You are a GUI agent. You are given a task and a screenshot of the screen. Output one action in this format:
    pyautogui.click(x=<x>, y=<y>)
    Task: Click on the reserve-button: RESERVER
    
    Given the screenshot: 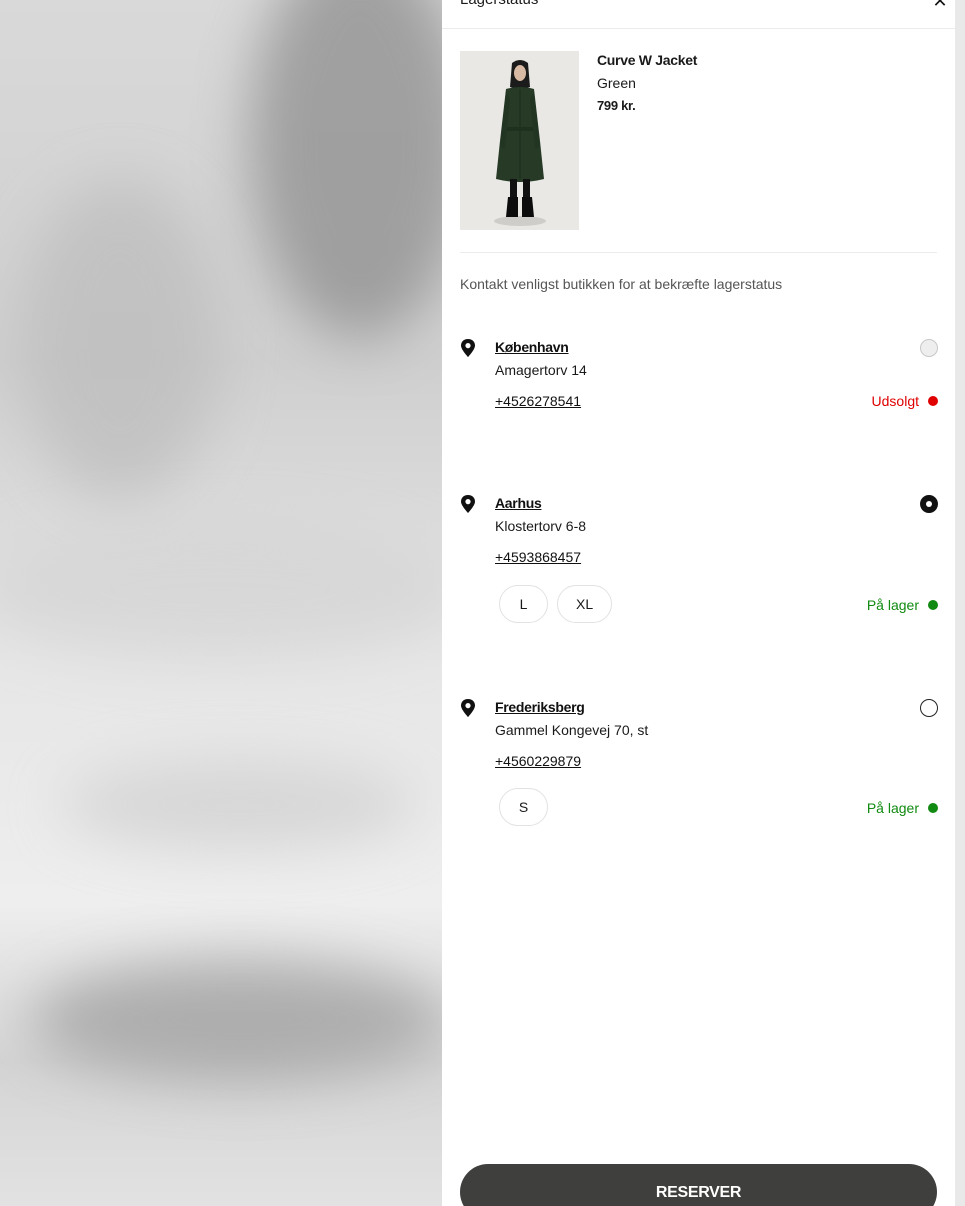 What is the action you would take?
    pyautogui.click(x=698, y=1185)
    